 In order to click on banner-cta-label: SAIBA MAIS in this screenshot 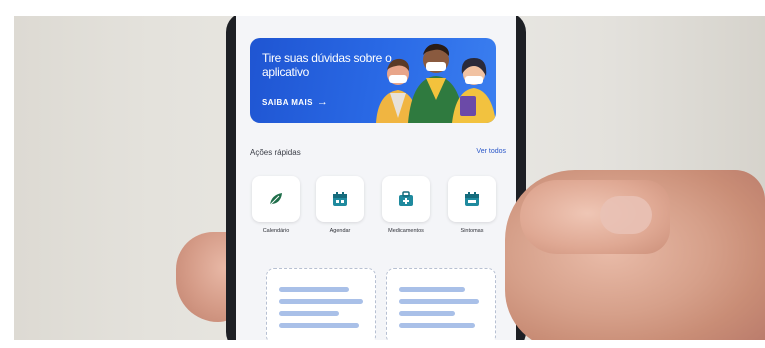, I will do `click(287, 102)`.